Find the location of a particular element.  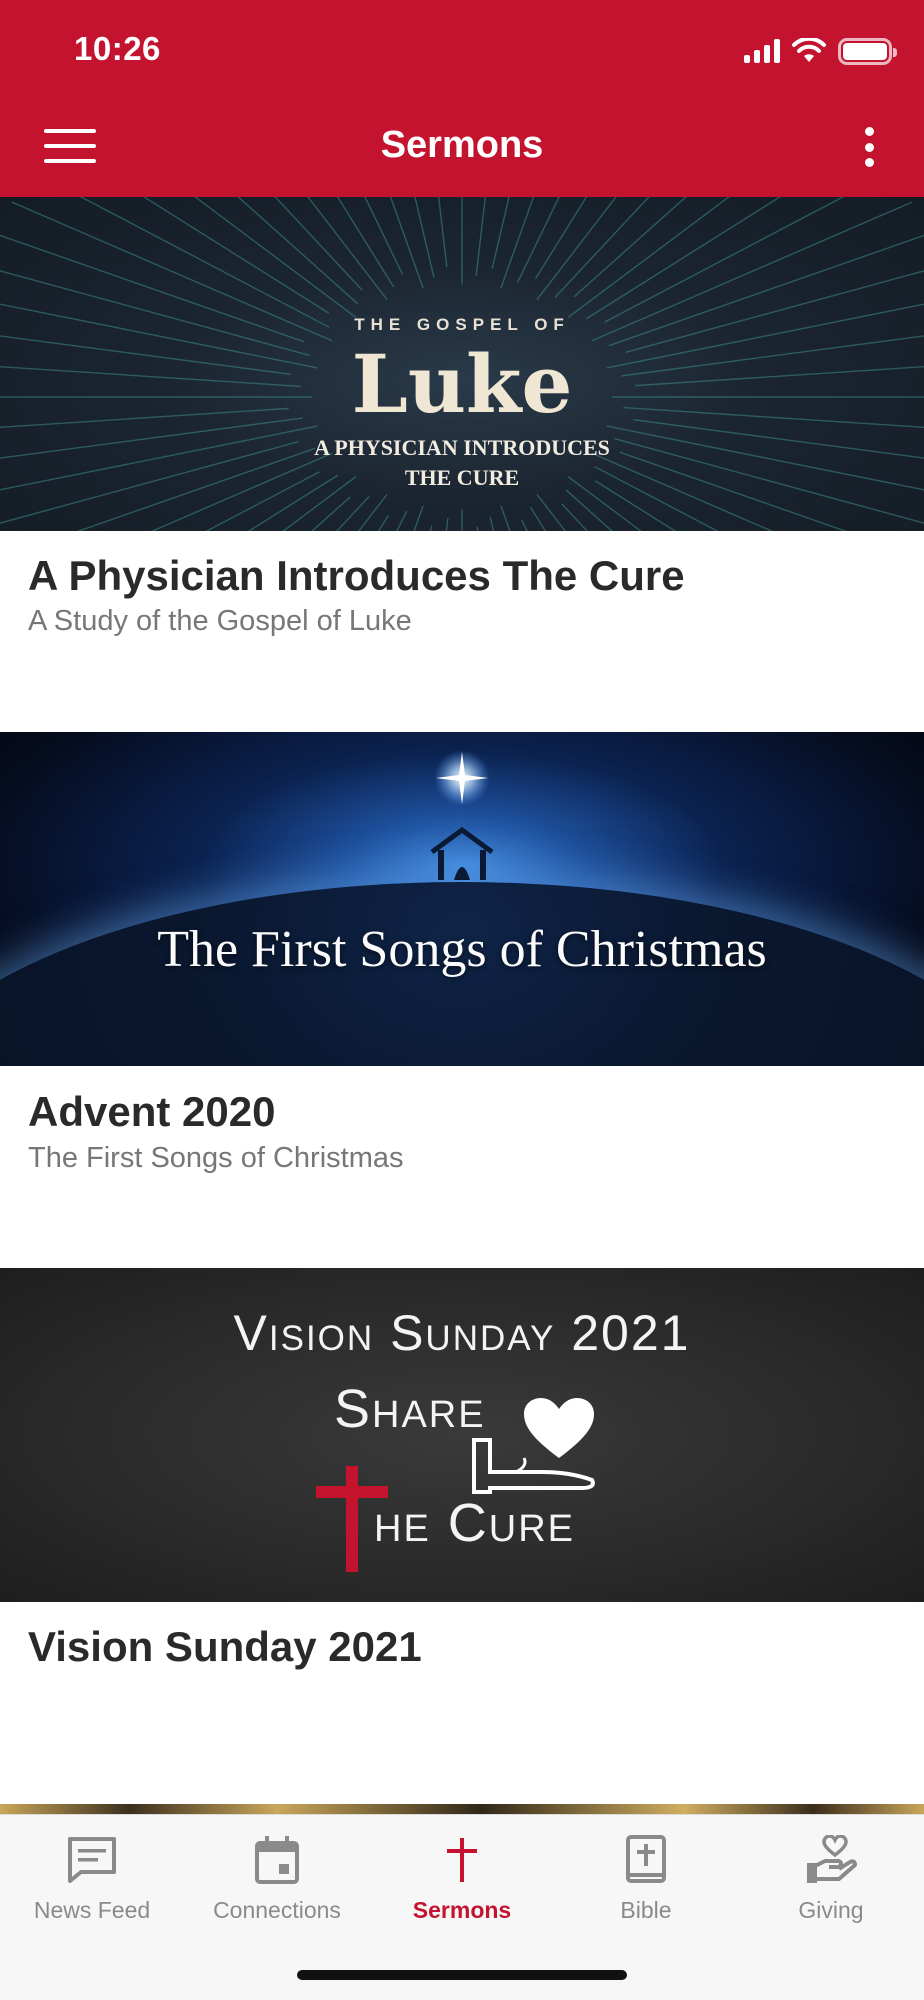

tab-connections: Connections is located at coordinates (277, 1880).